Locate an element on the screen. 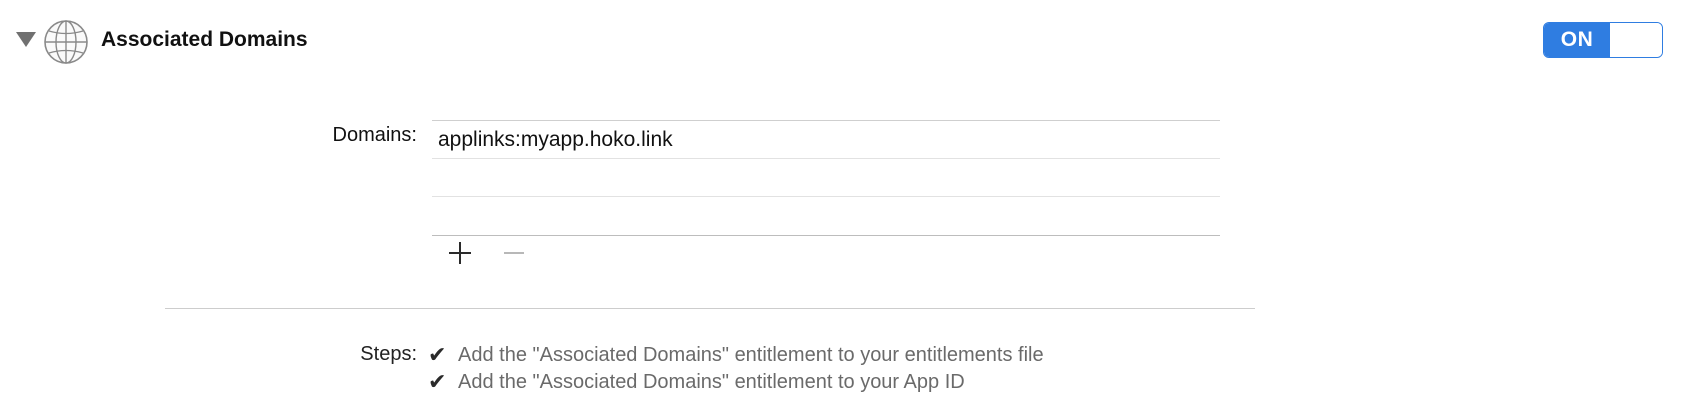 The image size is (1682, 404). toggle-knob is located at coordinates (1636, 40).